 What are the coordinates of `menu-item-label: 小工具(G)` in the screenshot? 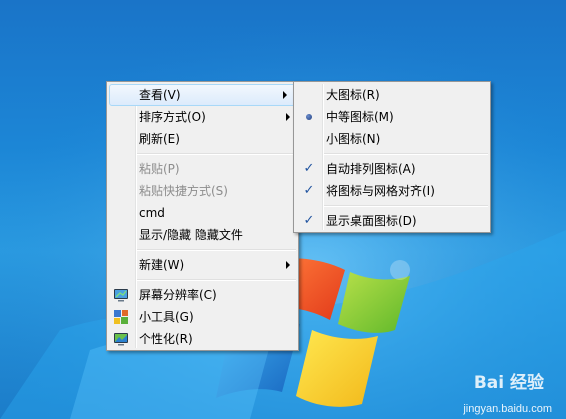 It's located at (166, 317).